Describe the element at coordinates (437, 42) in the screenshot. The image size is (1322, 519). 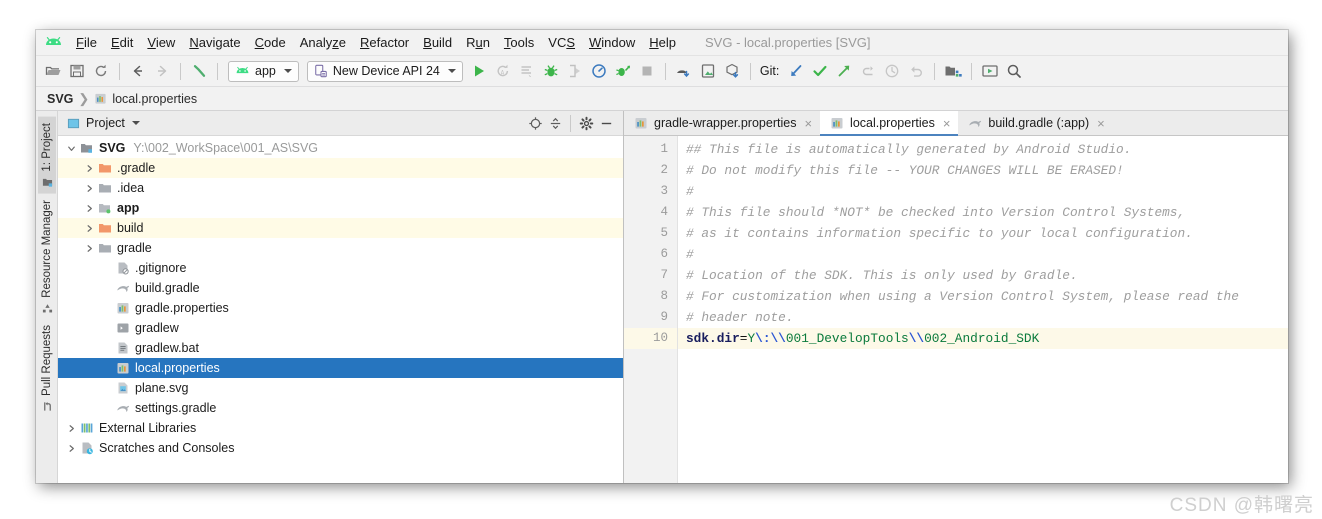
I see `menu-build: Build` at that location.